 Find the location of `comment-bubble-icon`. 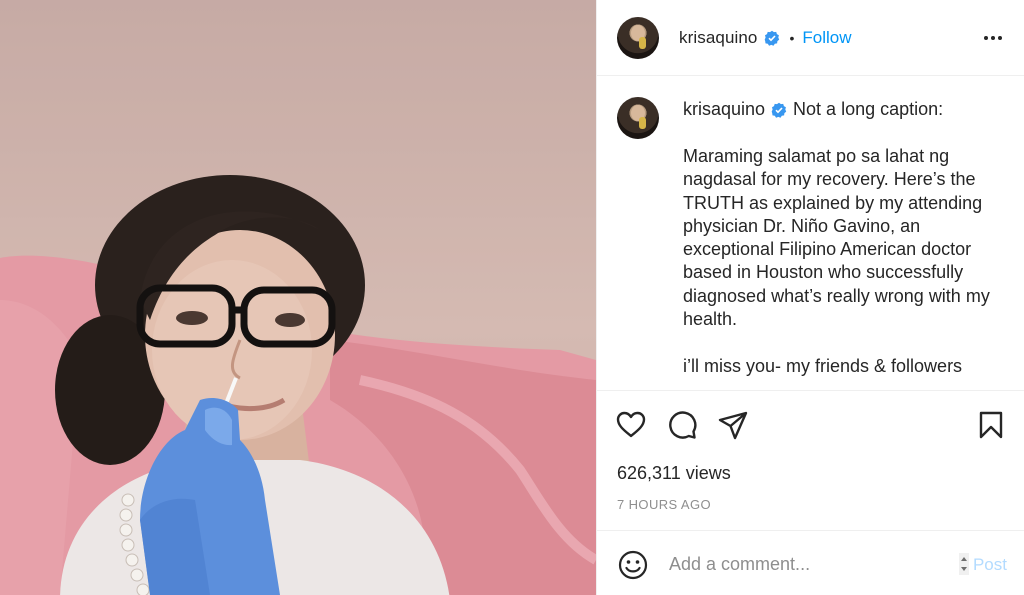

comment-bubble-icon is located at coordinates (682, 425).